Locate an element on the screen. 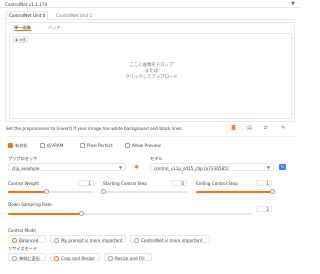  pixel-perfect-checkbox: Pixel Perfect is located at coordinates (96, 145).